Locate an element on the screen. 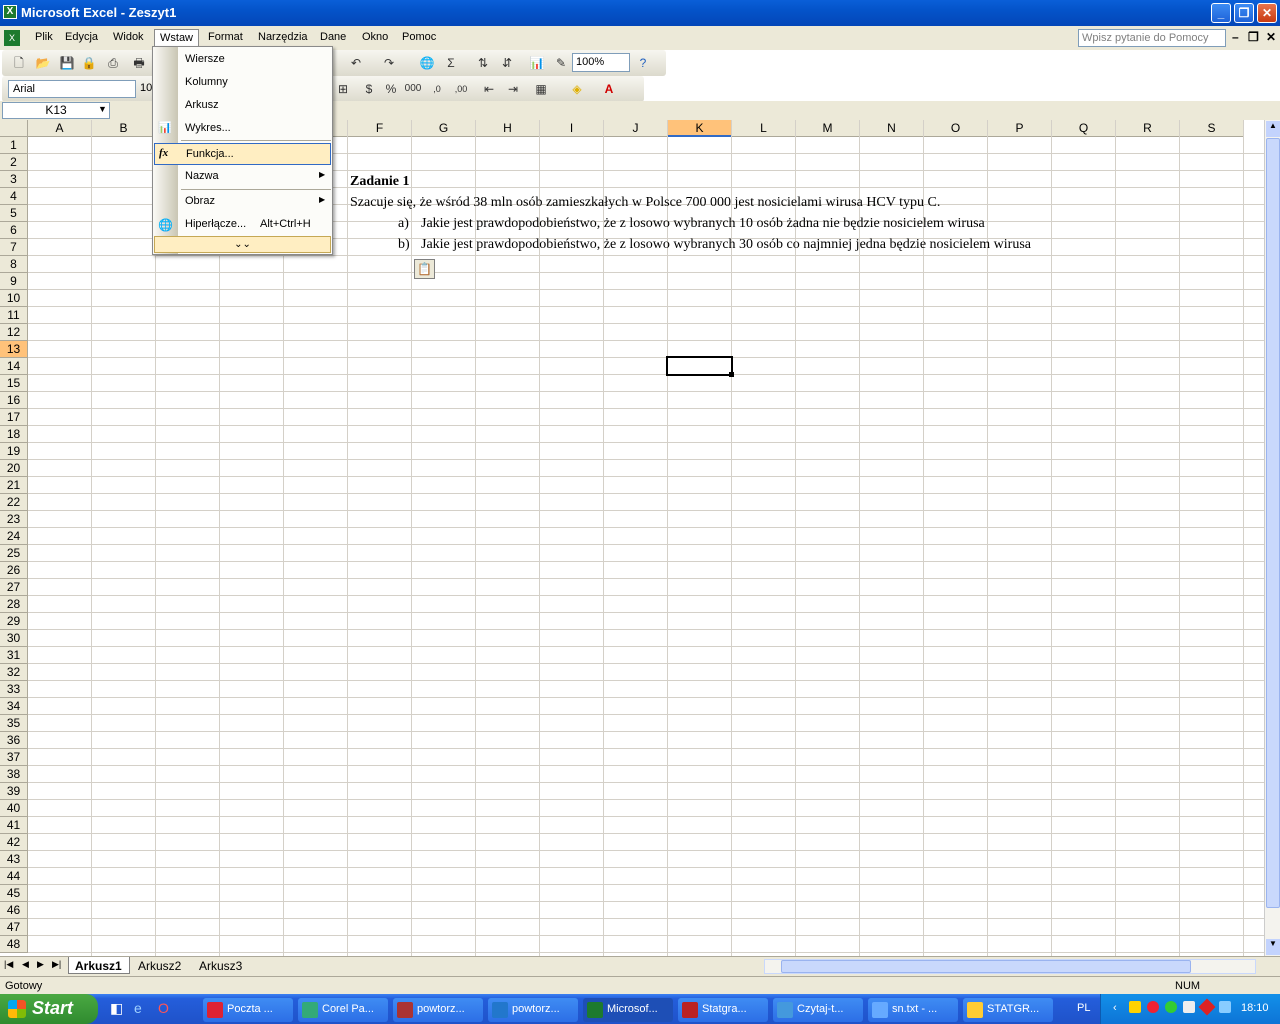  row-header: 1 is located at coordinates (14, 145).